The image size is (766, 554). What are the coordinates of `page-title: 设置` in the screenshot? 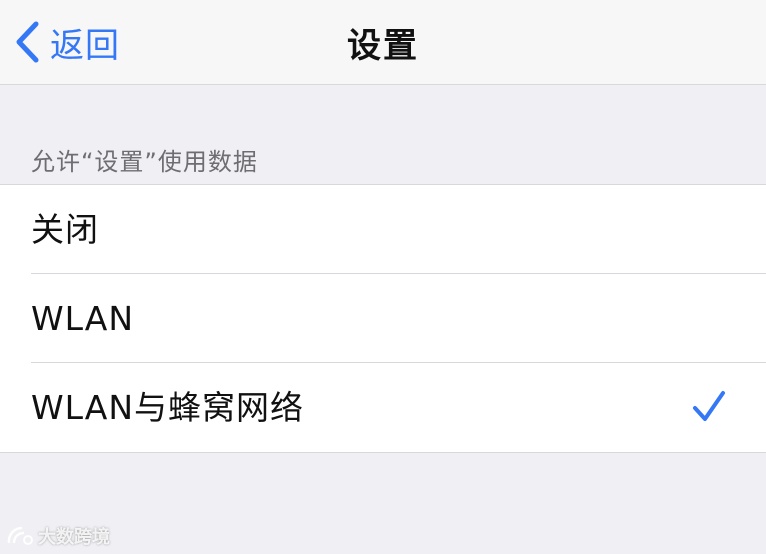 It's located at (383, 46).